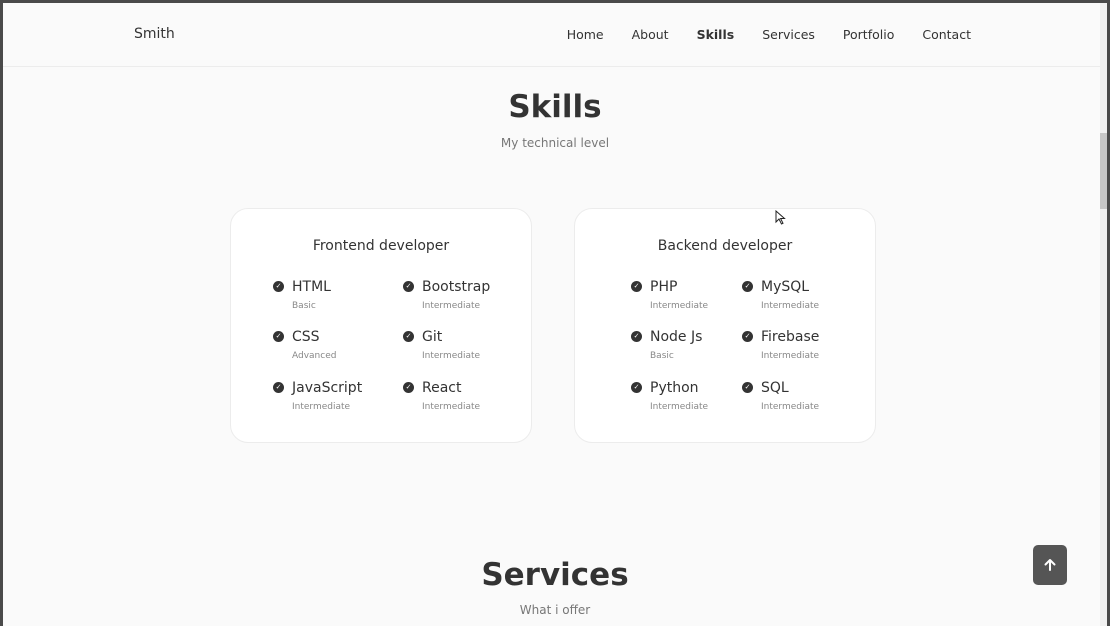 Image resolution: width=1110 pixels, height=626 pixels. What do you see at coordinates (725, 246) in the screenshot?
I see `card-title: Backend developer` at bounding box center [725, 246].